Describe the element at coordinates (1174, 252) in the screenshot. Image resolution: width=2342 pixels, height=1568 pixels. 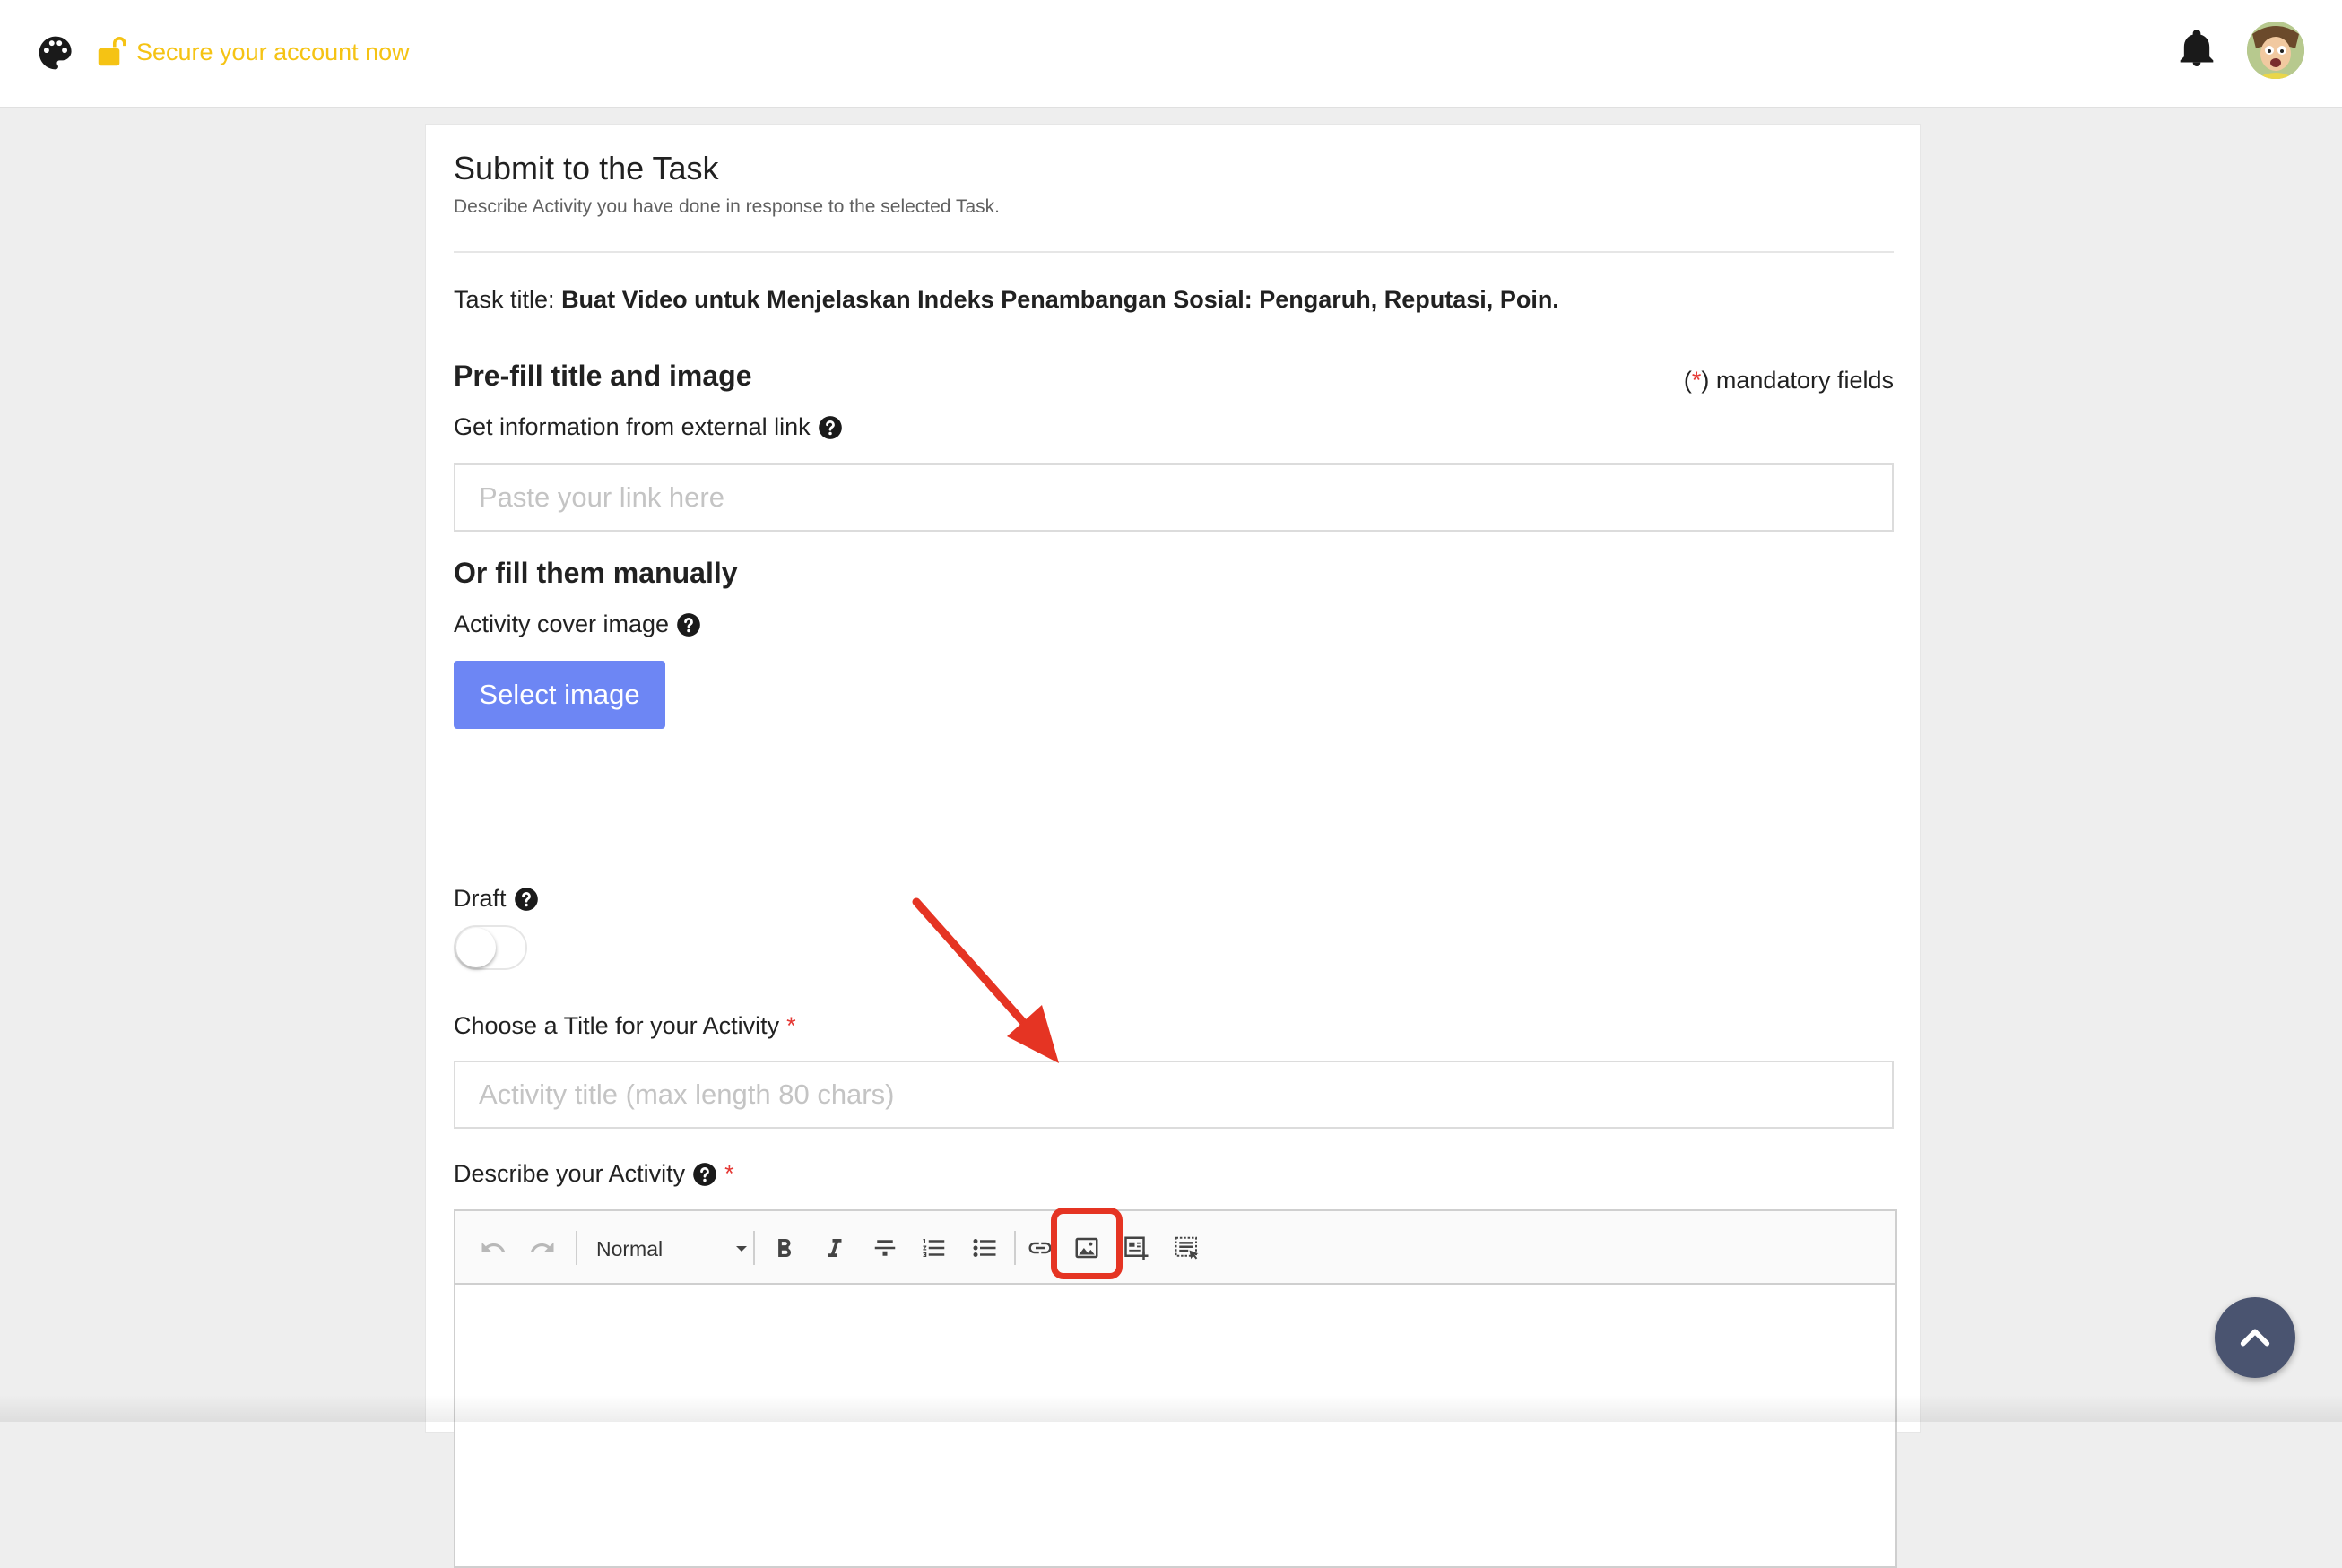
I see `divider` at that location.